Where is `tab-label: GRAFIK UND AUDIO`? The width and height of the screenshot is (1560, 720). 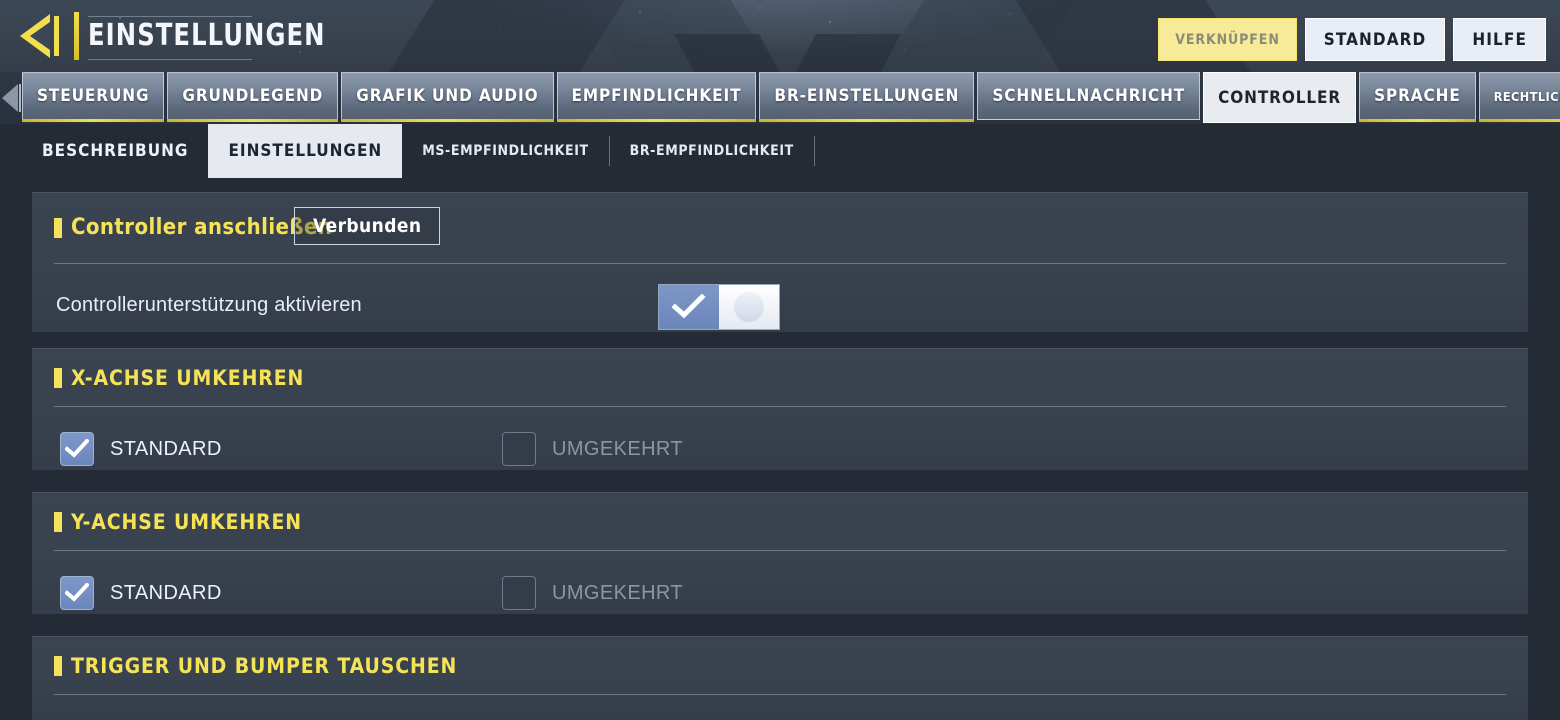 tab-label: GRAFIK UND AUDIO is located at coordinates (447, 96).